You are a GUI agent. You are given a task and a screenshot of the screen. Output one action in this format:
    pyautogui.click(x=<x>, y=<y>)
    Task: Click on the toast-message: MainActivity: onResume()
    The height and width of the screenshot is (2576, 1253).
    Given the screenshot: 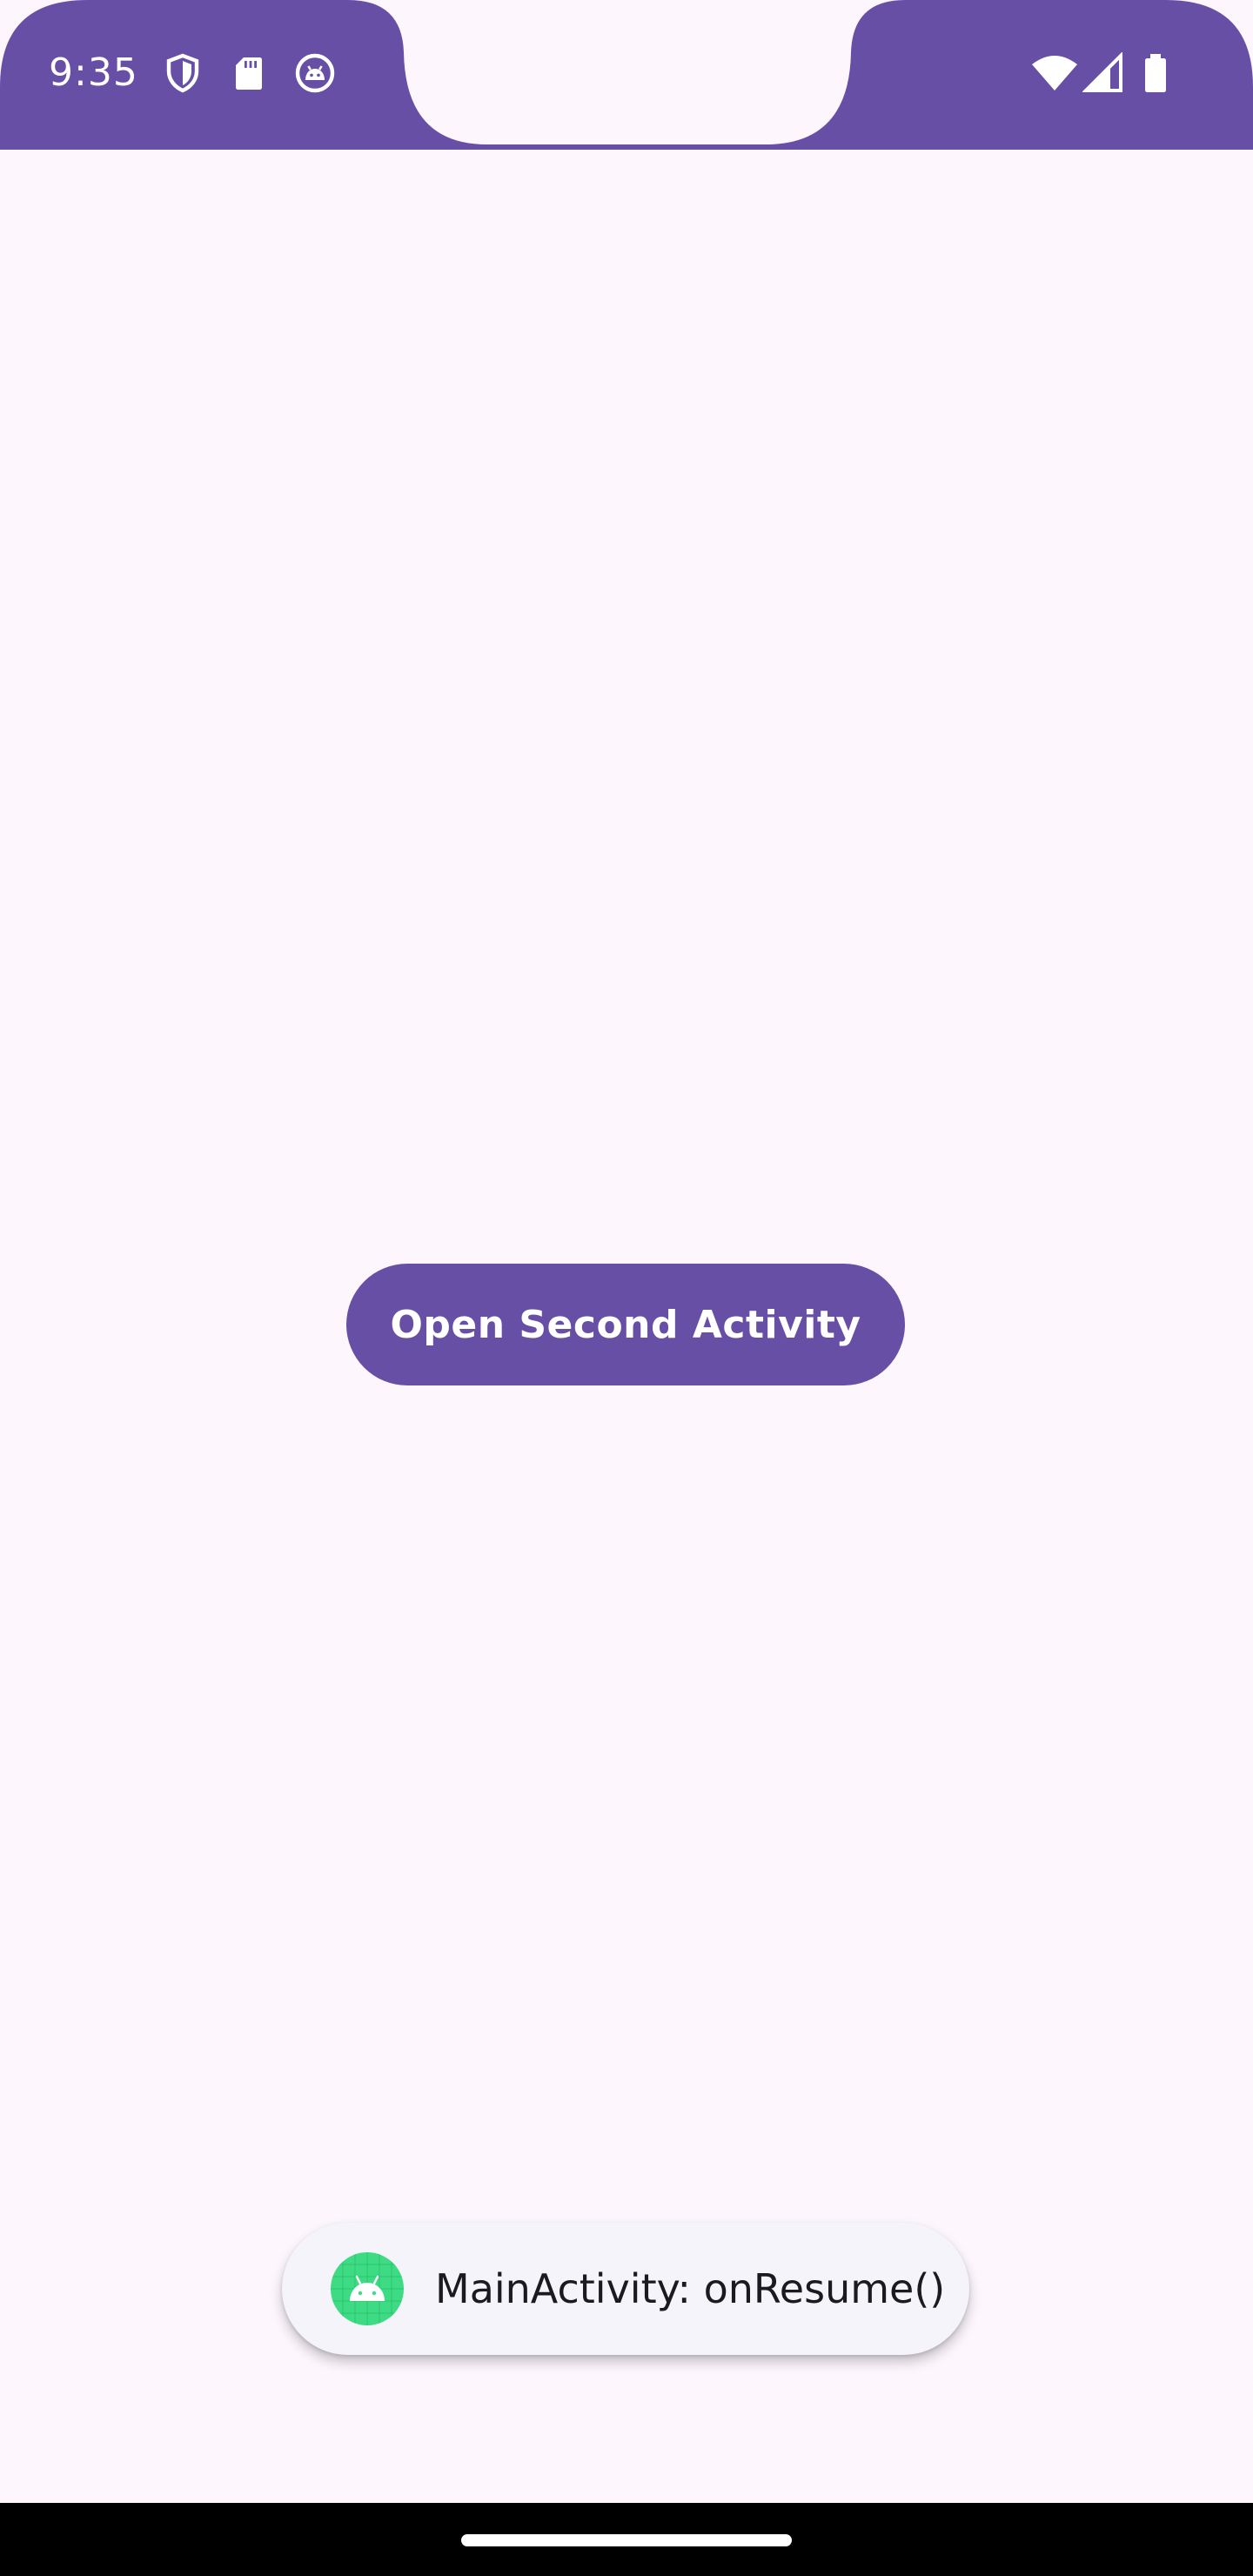 What is the action you would take?
    pyautogui.click(x=625, y=2289)
    